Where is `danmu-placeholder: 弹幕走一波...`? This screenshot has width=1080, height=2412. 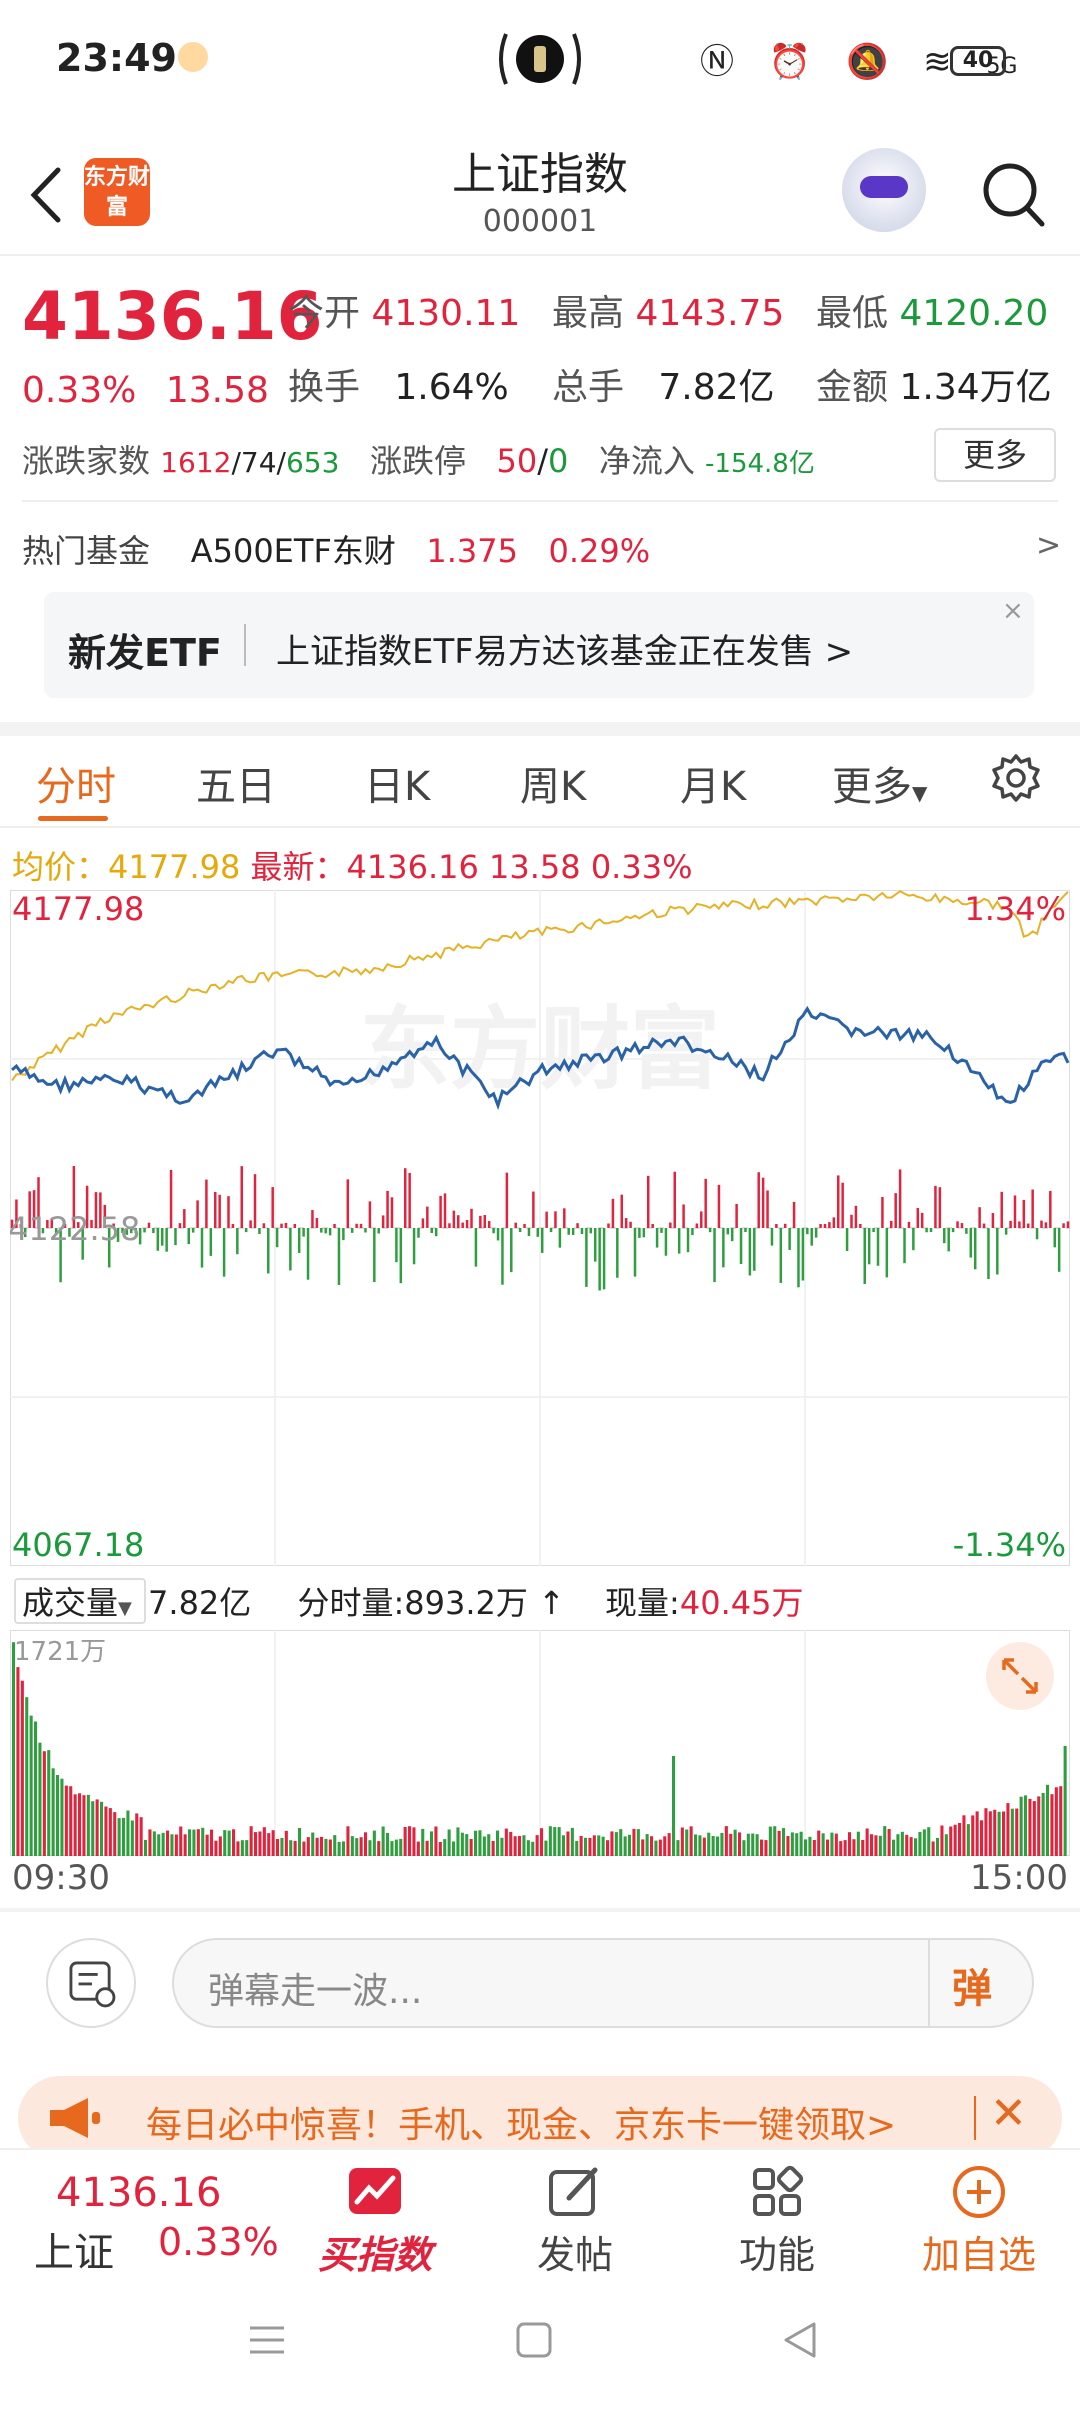 danmu-placeholder: 弹幕走一波... is located at coordinates (315, 1991).